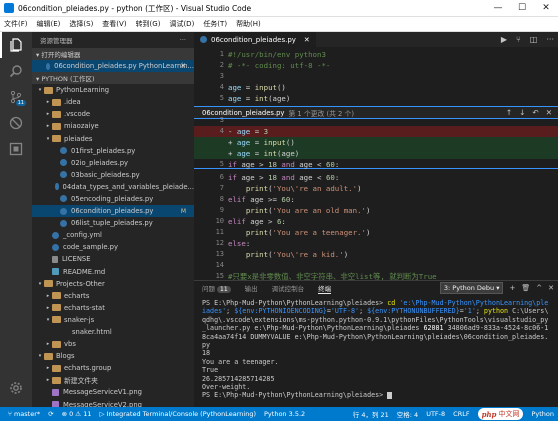  What do you see at coordinates (534, 39) in the screenshot?
I see `split-editor-icon: ◫` at bounding box center [534, 39].